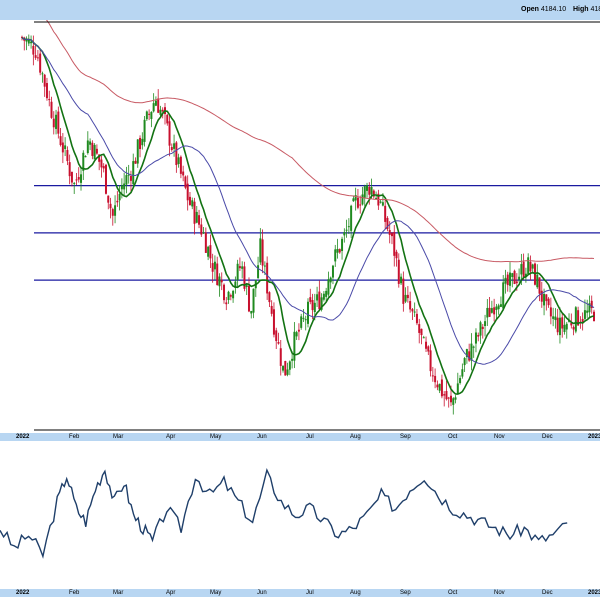 Image resolution: width=600 pixels, height=600 pixels. Describe the element at coordinates (216, 437) in the screenshot. I see `price-x-tick-4: May` at that location.